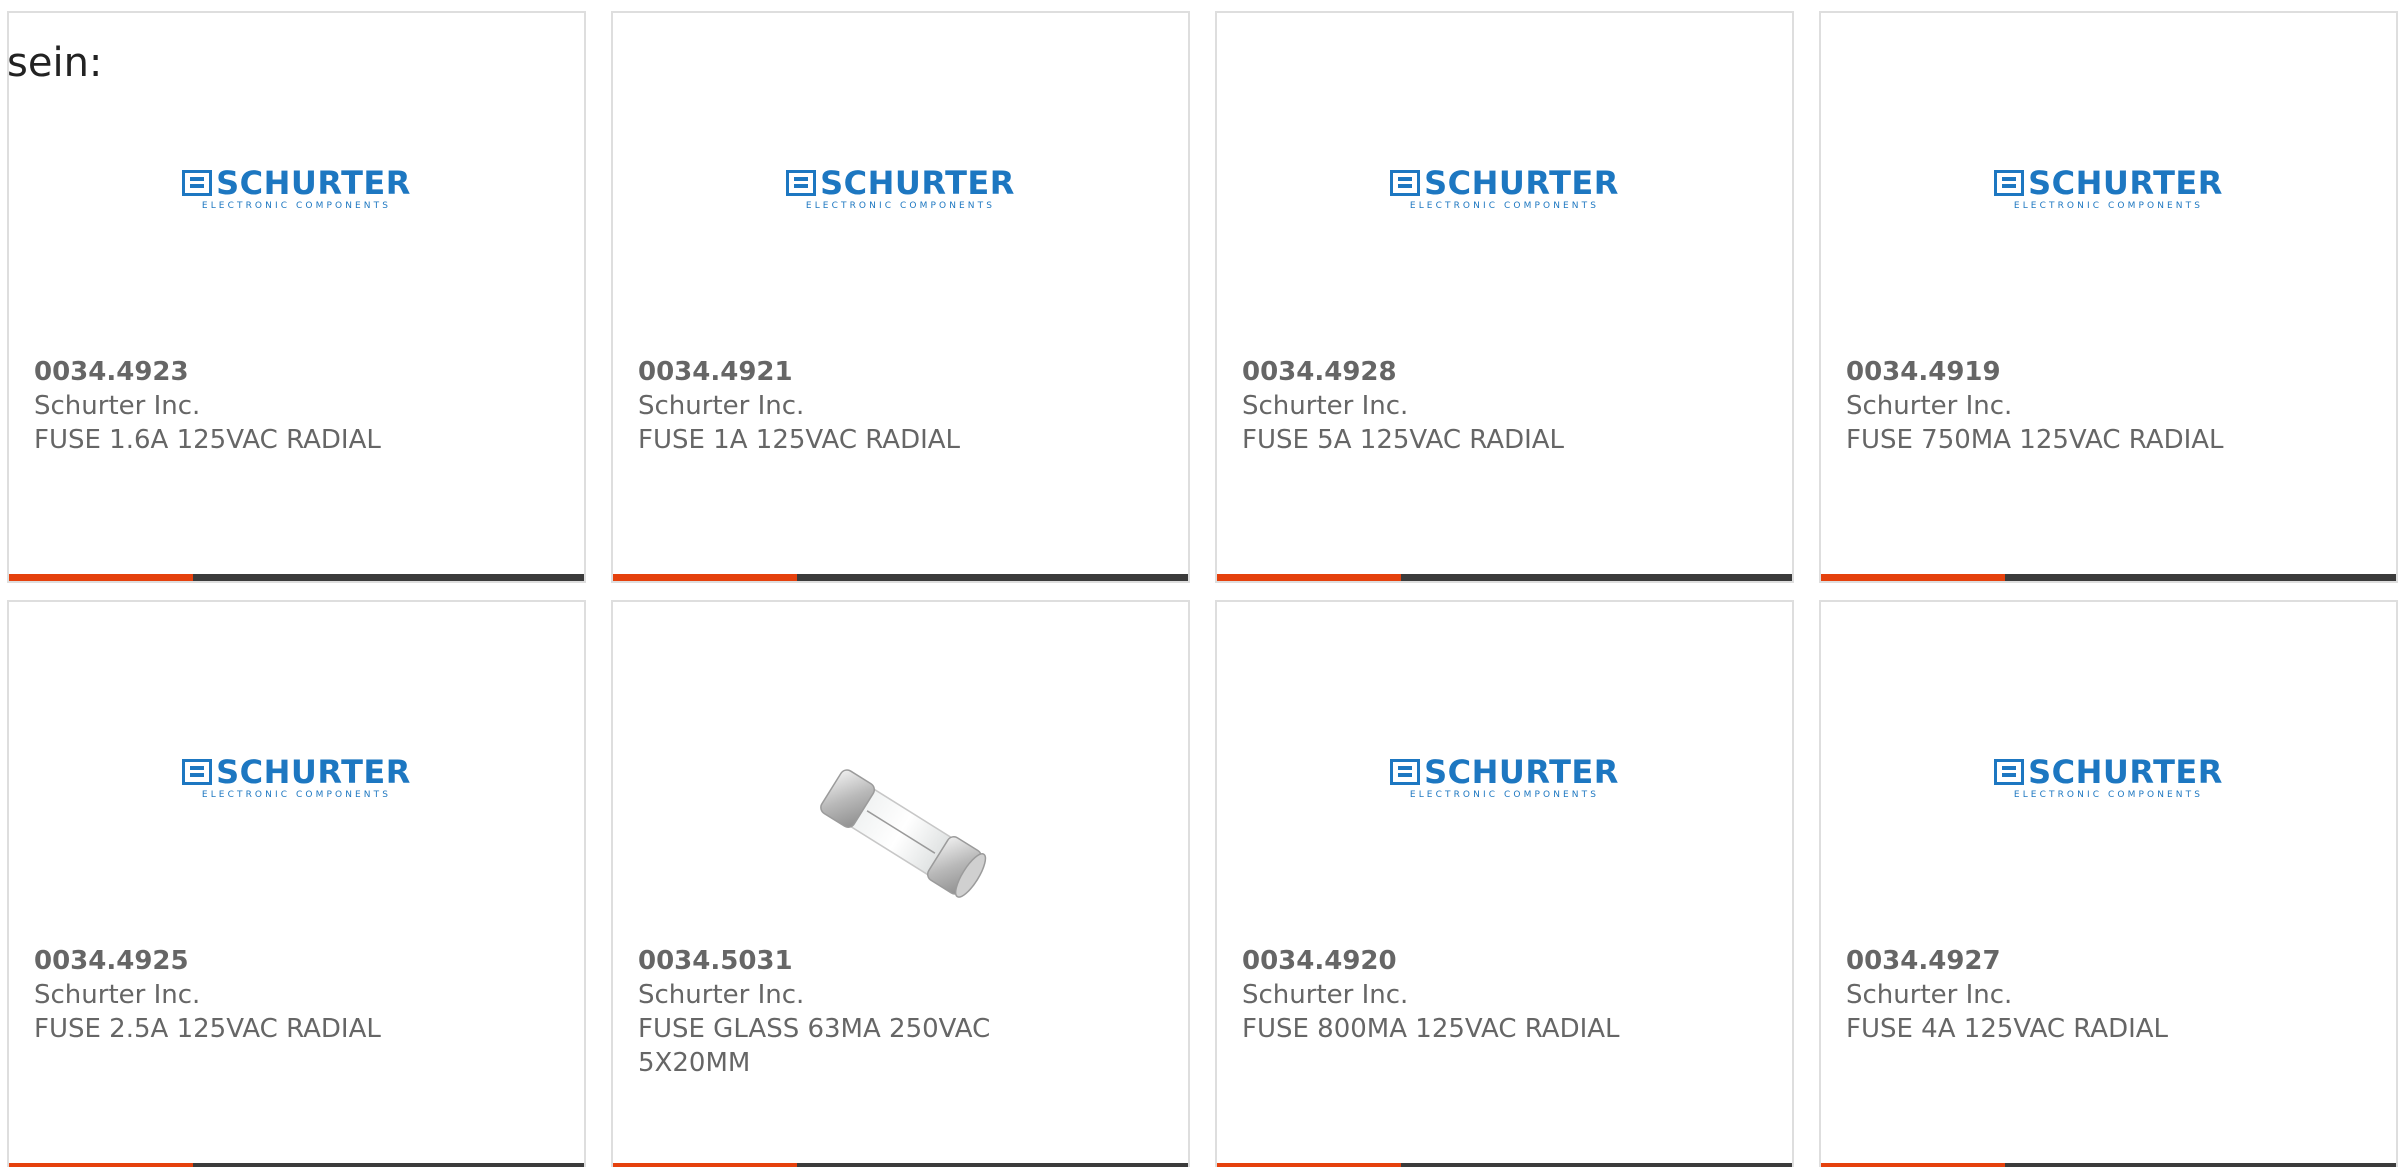 This screenshot has height=1167, width=2400. I want to click on part-number: 0034.4928, so click(1403, 372).